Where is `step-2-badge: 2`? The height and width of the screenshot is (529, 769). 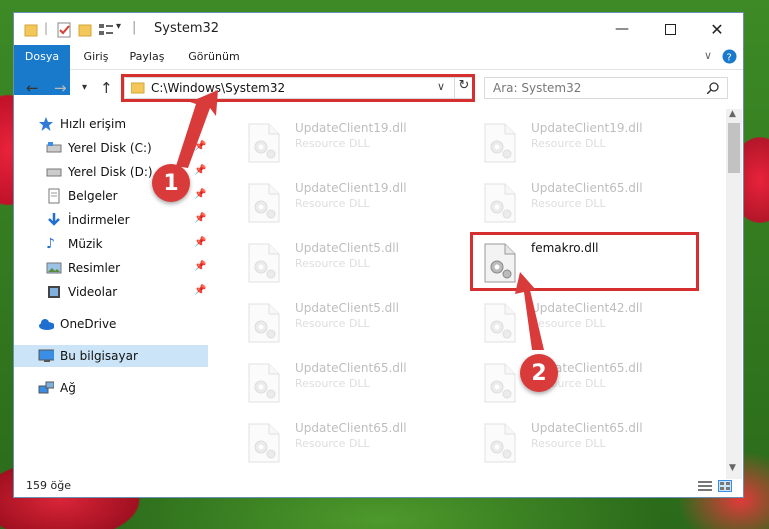 step-2-badge: 2 is located at coordinates (539, 373).